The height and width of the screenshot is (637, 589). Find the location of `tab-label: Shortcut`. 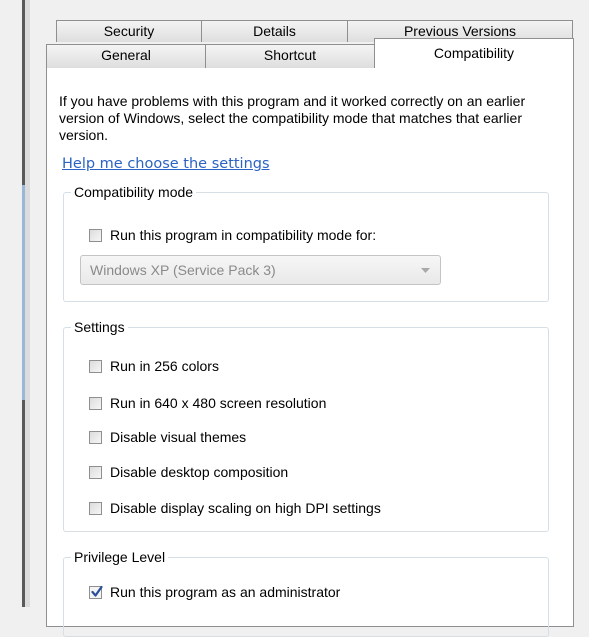

tab-label: Shortcut is located at coordinates (290, 55).